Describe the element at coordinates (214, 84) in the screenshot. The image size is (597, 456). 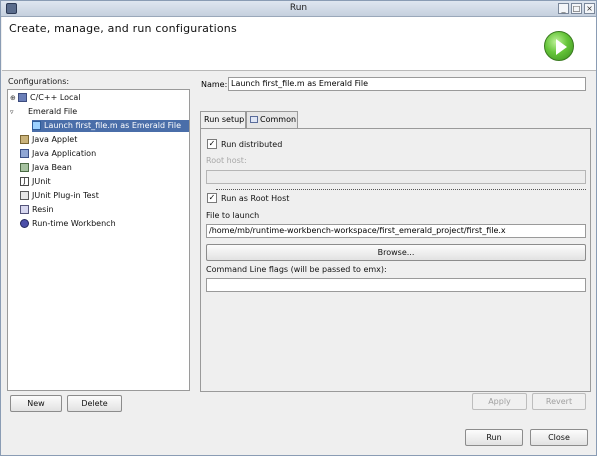
I see `name-label: Name:` at that location.